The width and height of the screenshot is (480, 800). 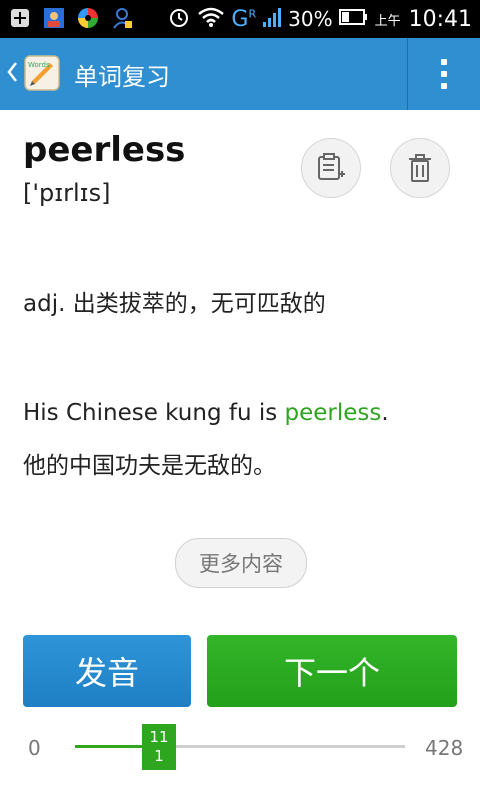 I want to click on delete-button, so click(x=420, y=168).